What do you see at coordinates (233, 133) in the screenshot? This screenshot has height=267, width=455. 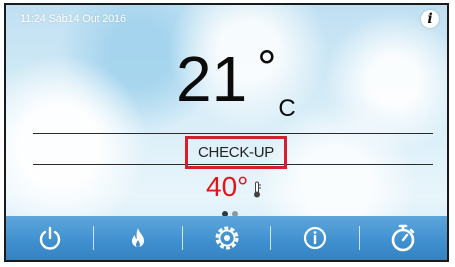 I see `divider-top` at bounding box center [233, 133].